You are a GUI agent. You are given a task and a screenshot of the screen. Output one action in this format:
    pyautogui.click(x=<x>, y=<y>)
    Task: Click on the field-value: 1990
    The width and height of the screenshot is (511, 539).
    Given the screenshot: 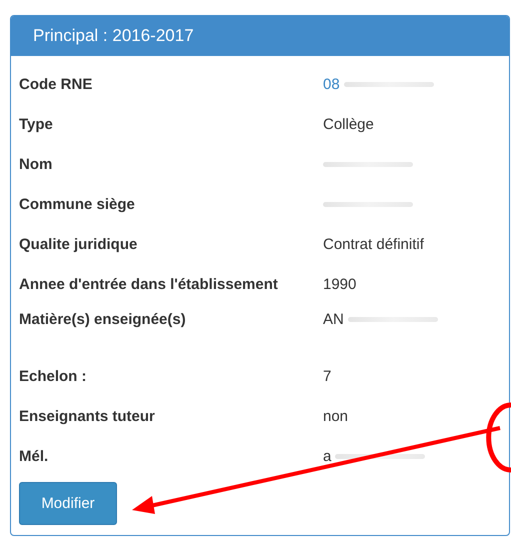 What is the action you would take?
    pyautogui.click(x=339, y=284)
    